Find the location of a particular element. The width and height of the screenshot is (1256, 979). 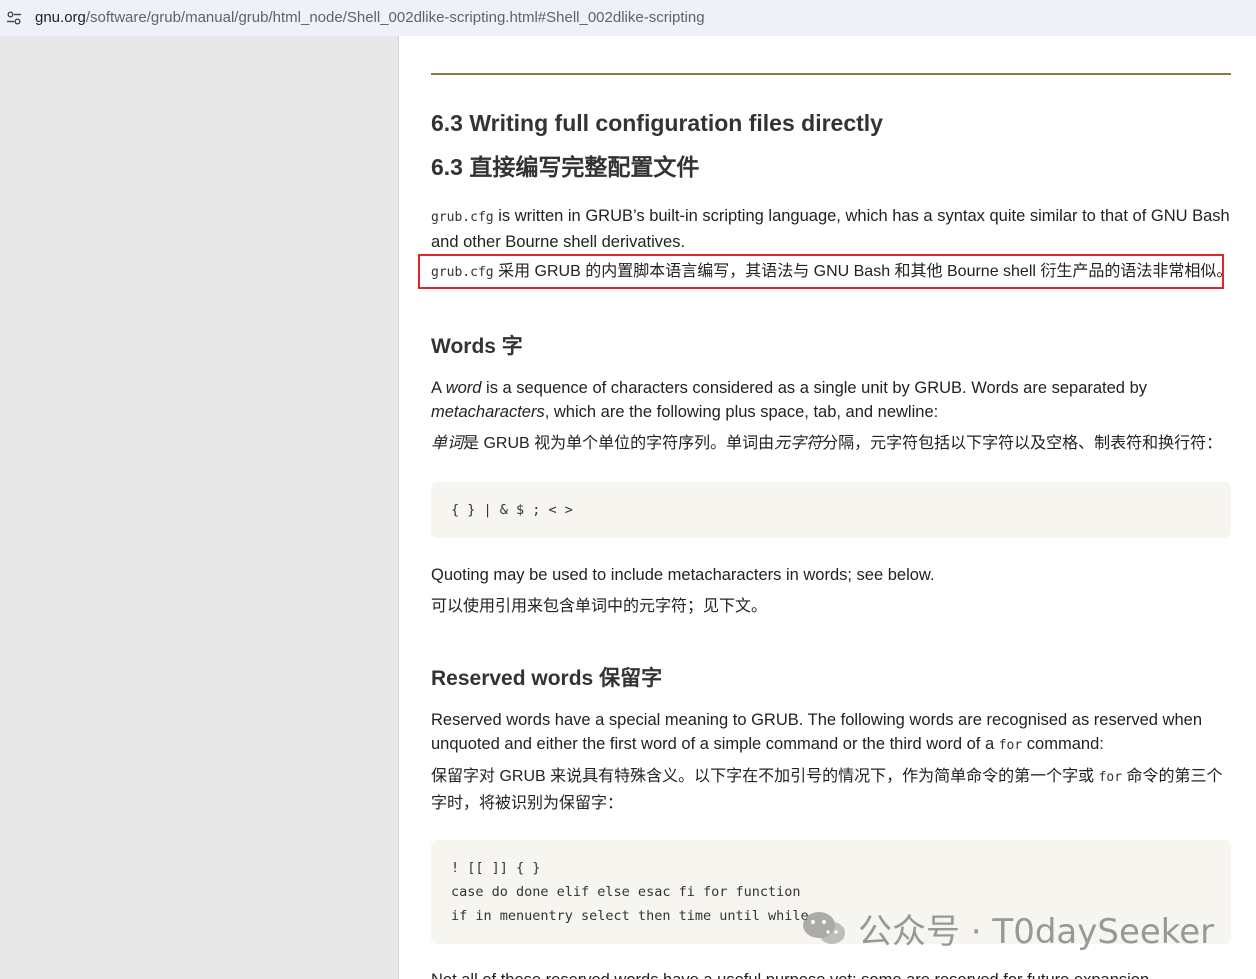

header-rule is located at coordinates (831, 74).